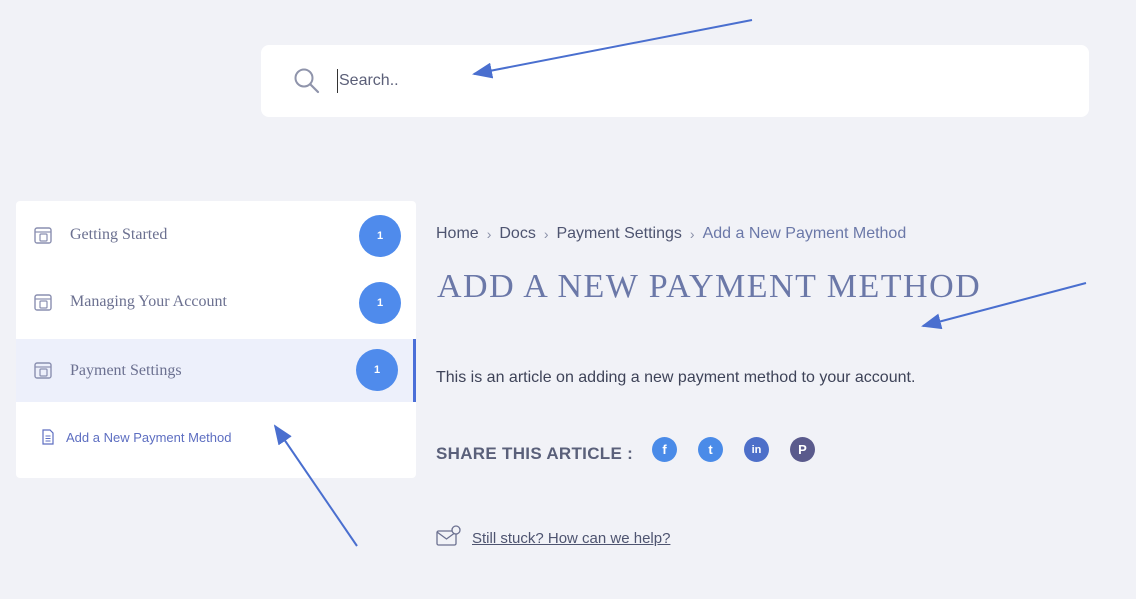  What do you see at coordinates (119, 234) in the screenshot?
I see `sidebar-item-label: Getting Started` at bounding box center [119, 234].